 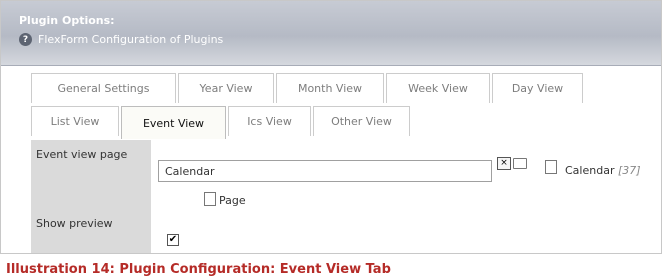 I want to click on page-icon, so click(x=210, y=199).